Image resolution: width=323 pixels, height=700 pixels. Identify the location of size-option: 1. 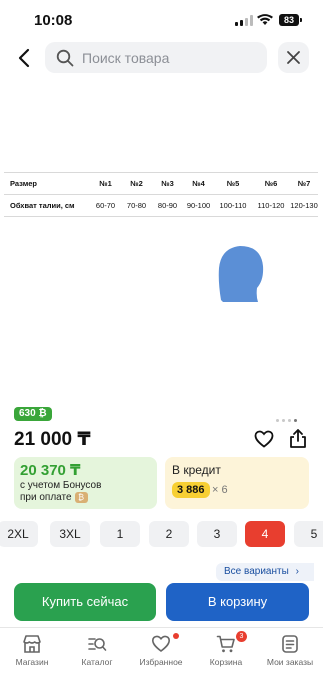
(120, 534).